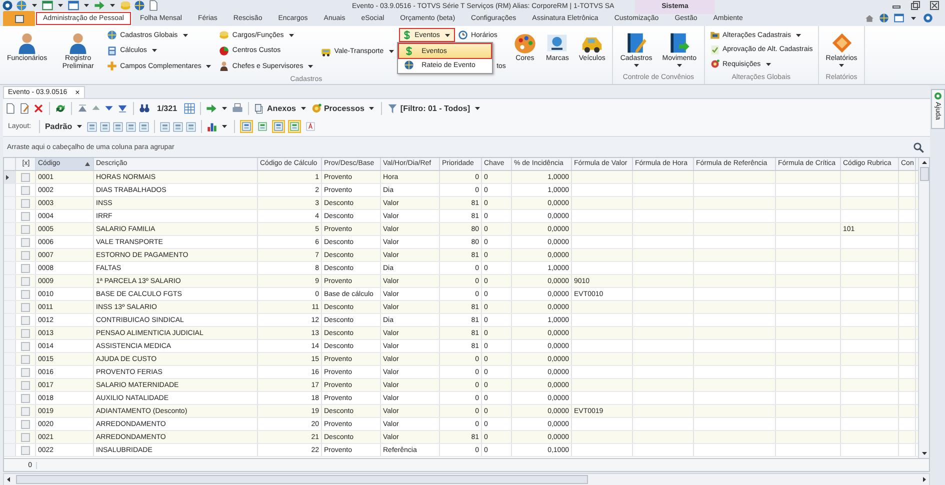 The width and height of the screenshot is (945, 485). Describe the element at coordinates (167, 108) in the screenshot. I see `record-position: 1/321` at that location.